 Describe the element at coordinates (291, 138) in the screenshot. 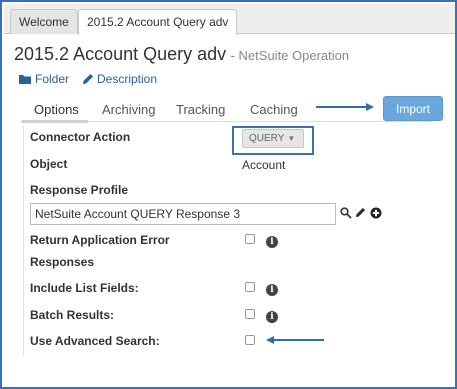

I see `caret-down-icon: ▼` at that location.